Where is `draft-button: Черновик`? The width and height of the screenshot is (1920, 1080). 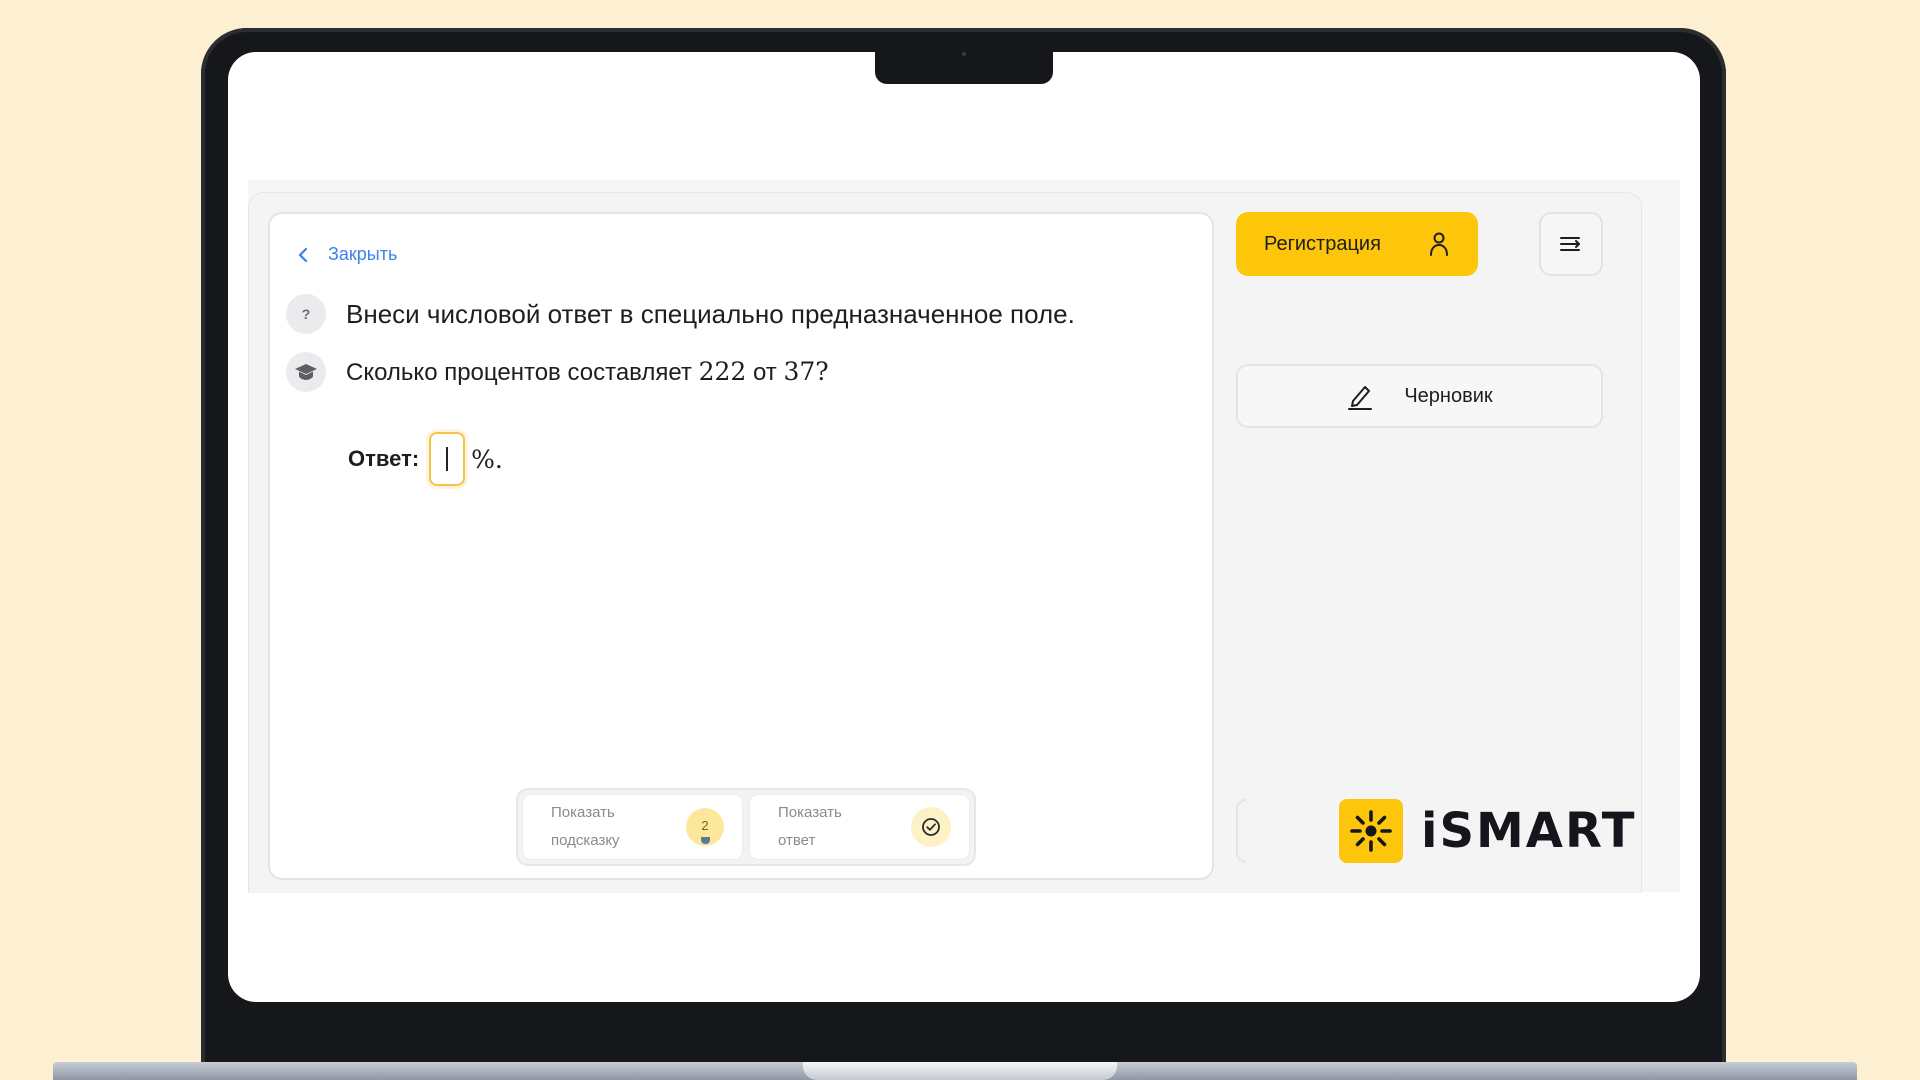 draft-button: Черновик is located at coordinates (1419, 396).